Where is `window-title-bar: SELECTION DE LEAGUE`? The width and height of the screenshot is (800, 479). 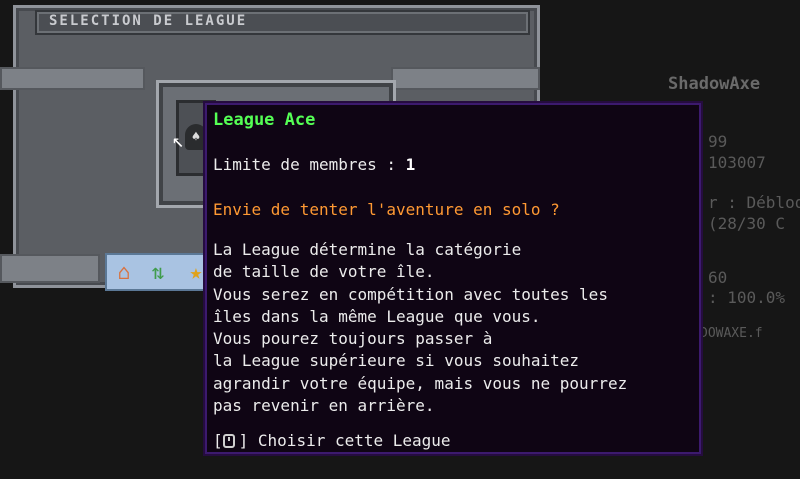
window-title-bar: SELECTION DE LEAGUE is located at coordinates (282, 22).